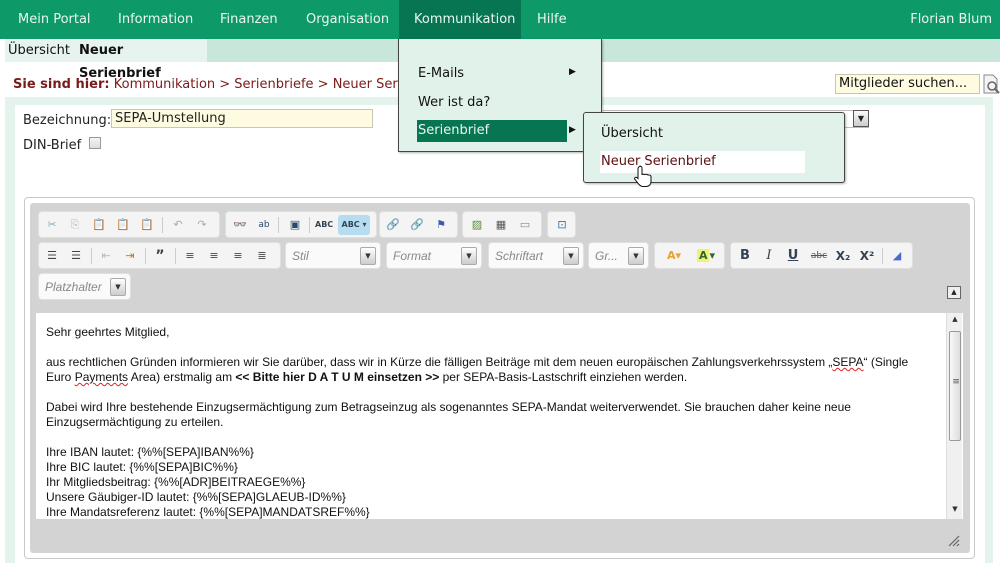 The image size is (1000, 563). Describe the element at coordinates (75, 225) in the screenshot. I see `copy-icon: ⎘` at that location.